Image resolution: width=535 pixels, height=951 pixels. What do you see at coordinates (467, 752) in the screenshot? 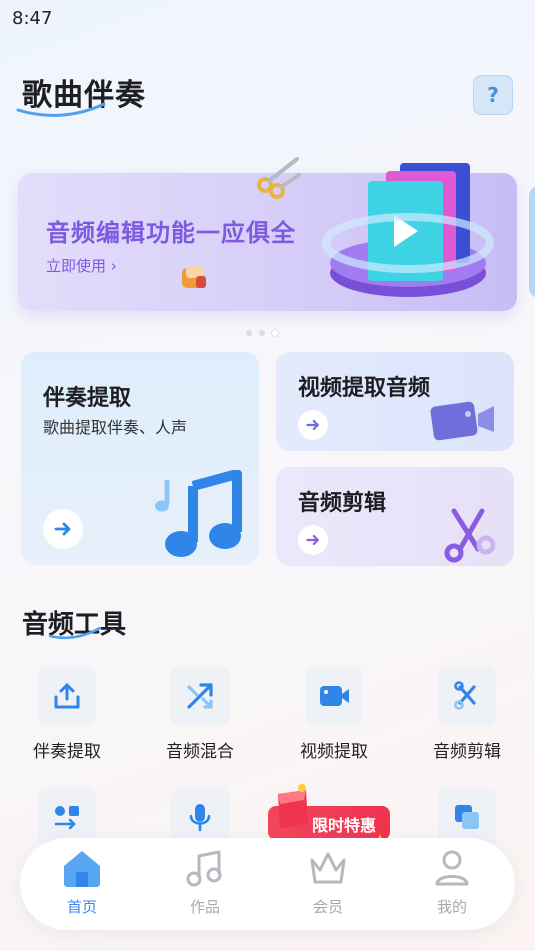
I see `tool-label: 音频剪辑` at bounding box center [467, 752].